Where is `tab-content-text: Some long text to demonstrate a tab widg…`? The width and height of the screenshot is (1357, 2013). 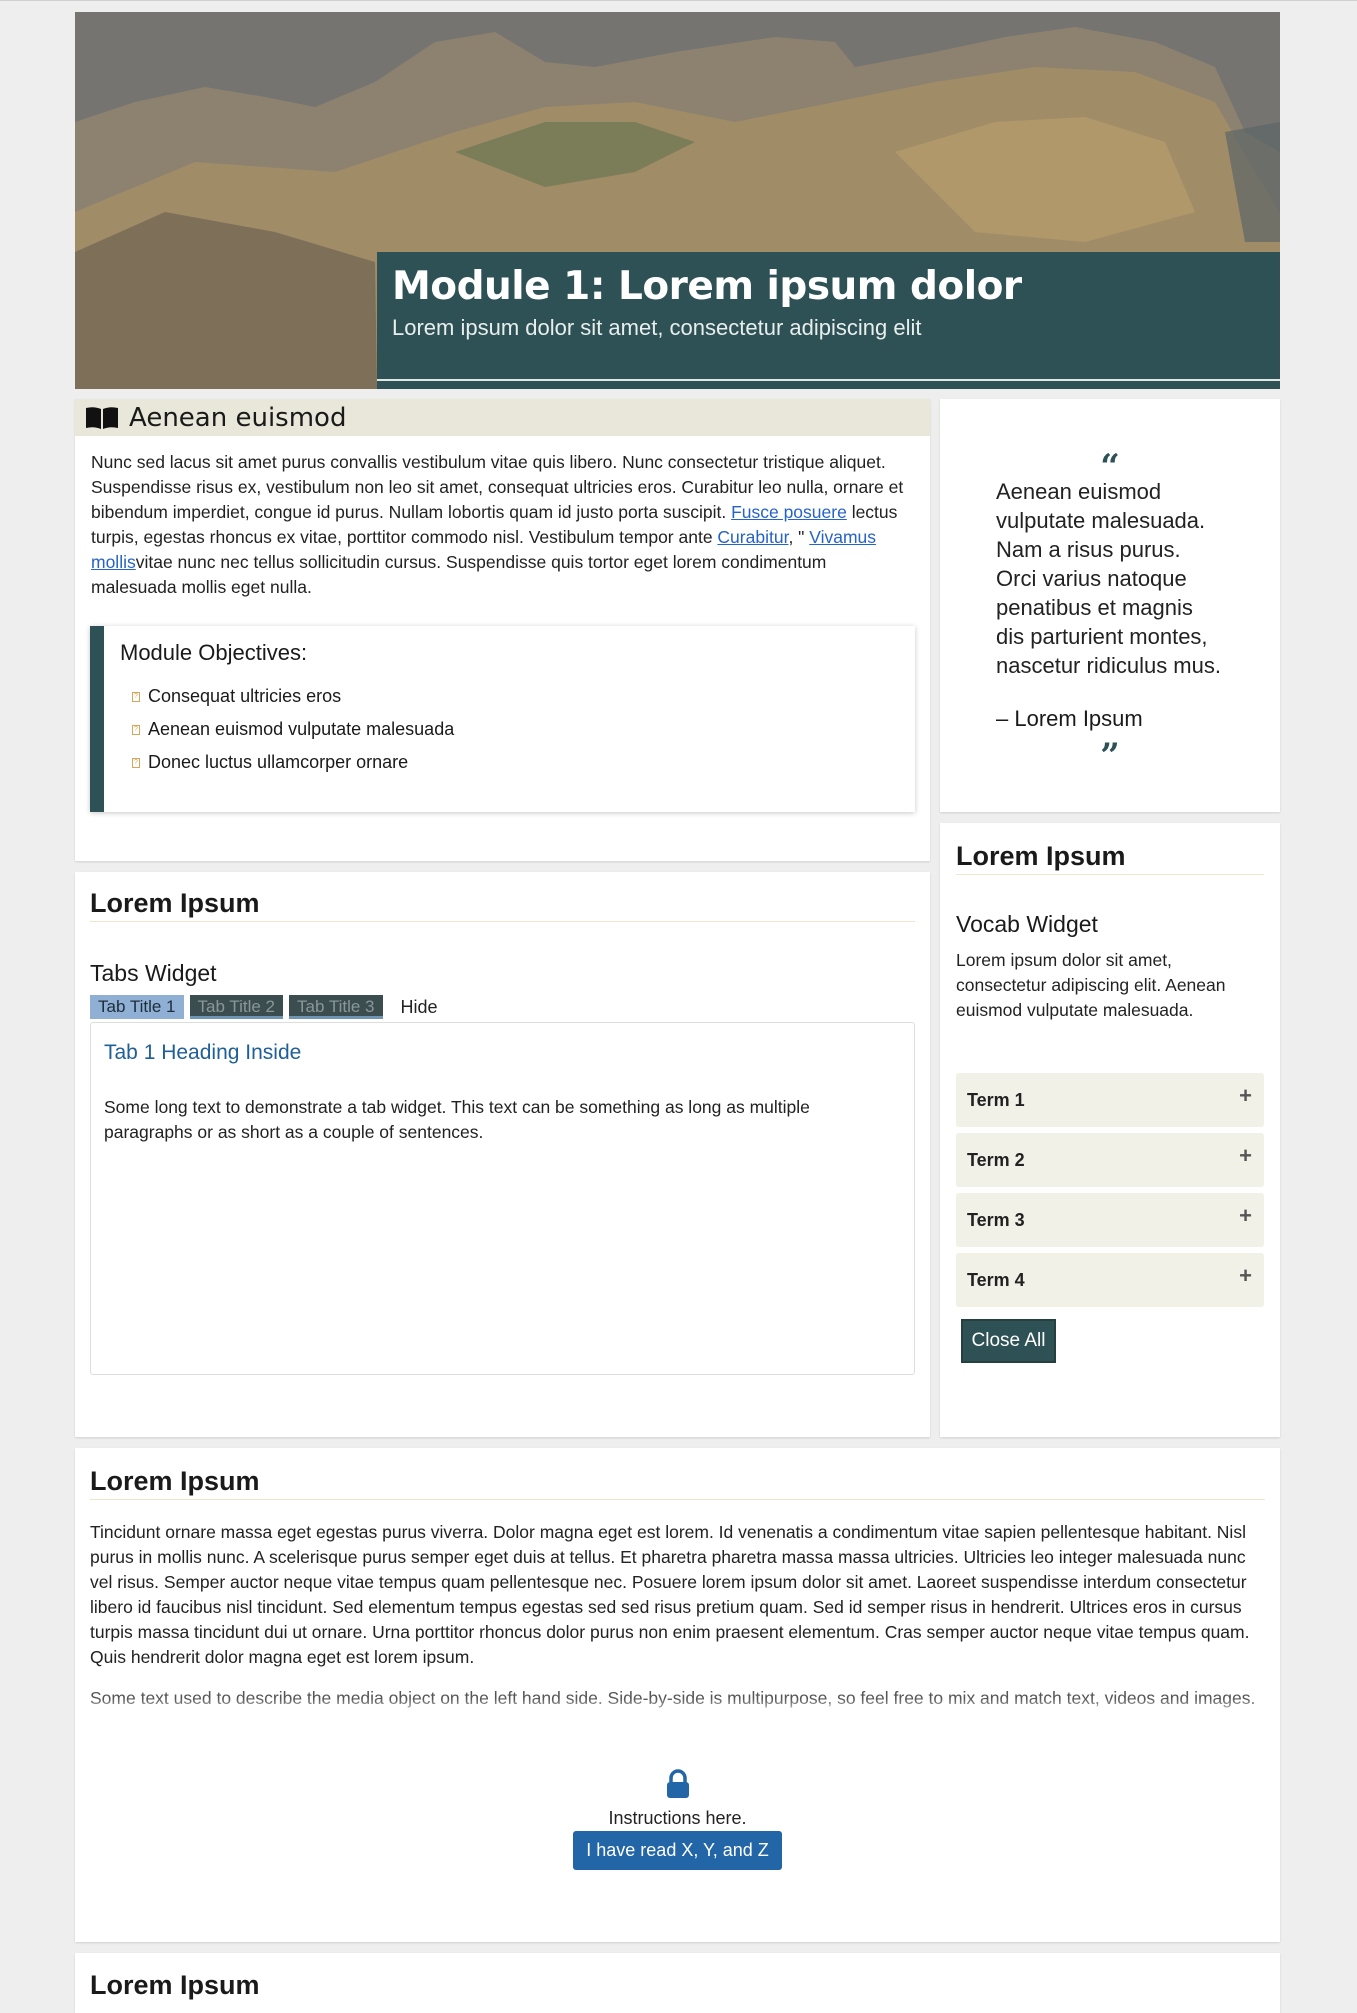 tab-content-text: Some long text to demonstrate a tab widg… is located at coordinates (457, 1119).